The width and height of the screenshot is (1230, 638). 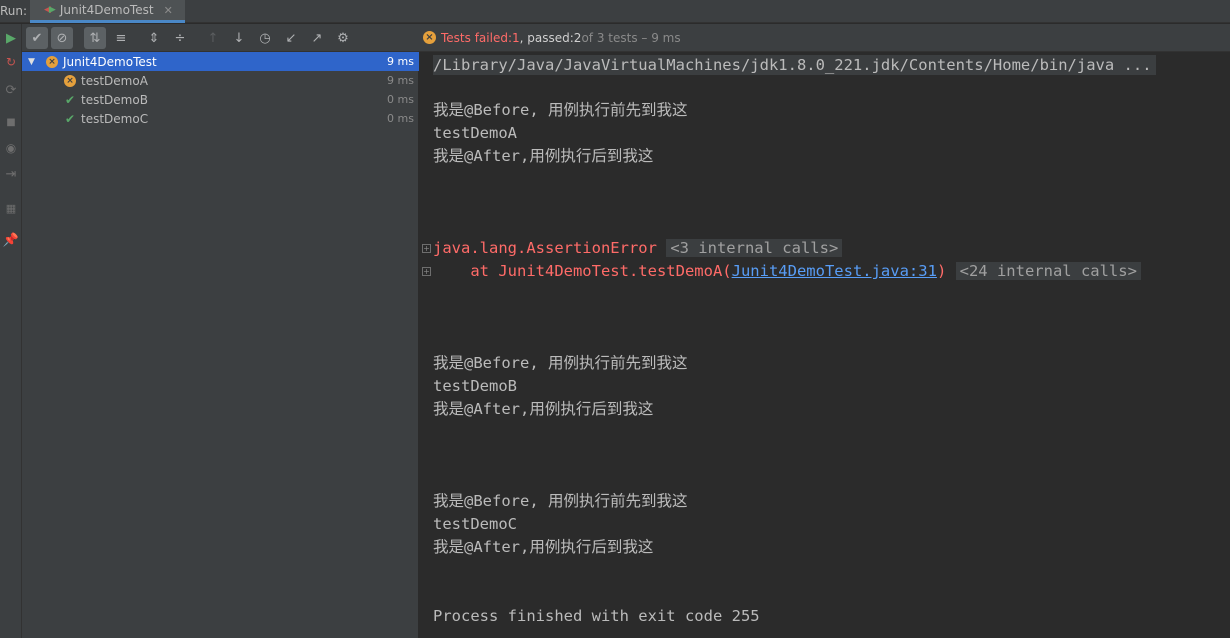 What do you see at coordinates (429, 37) in the screenshot?
I see `tests-failed-icon: ×` at bounding box center [429, 37].